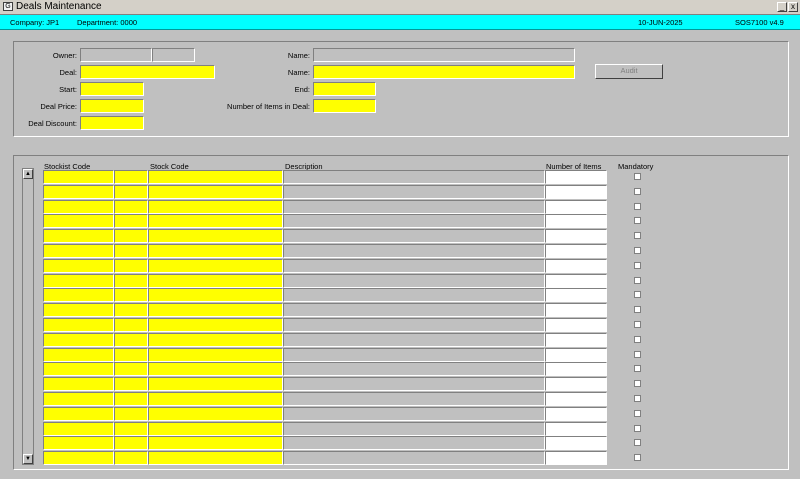  Describe the element at coordinates (344, 89) in the screenshot. I see `end-field` at that location.